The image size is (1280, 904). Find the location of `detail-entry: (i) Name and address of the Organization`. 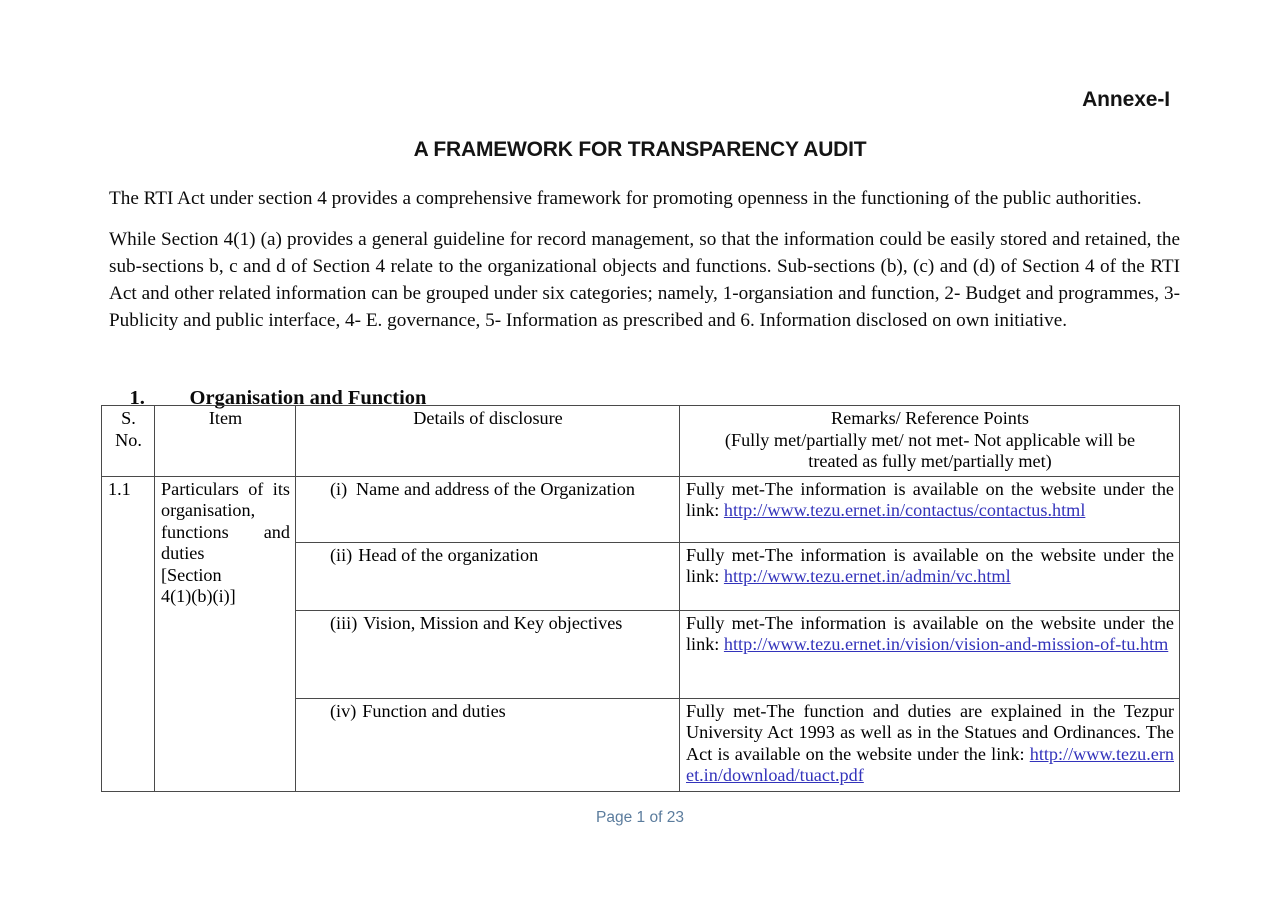

detail-entry: (i) Name and address of the Organization is located at coordinates (488, 490).